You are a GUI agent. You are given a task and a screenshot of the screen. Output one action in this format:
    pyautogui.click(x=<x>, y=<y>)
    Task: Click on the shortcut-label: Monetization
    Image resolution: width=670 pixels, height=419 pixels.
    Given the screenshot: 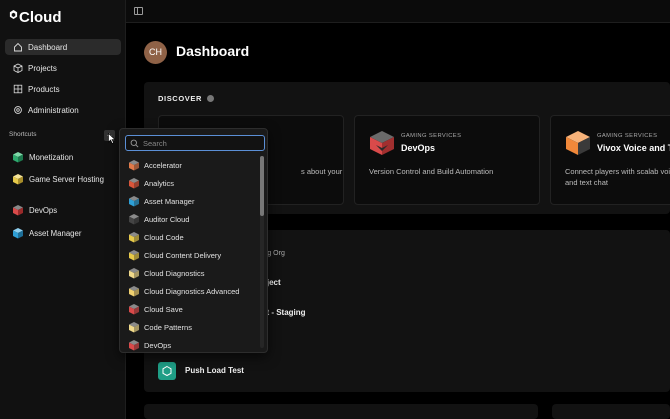 What is the action you would take?
    pyautogui.click(x=51, y=157)
    